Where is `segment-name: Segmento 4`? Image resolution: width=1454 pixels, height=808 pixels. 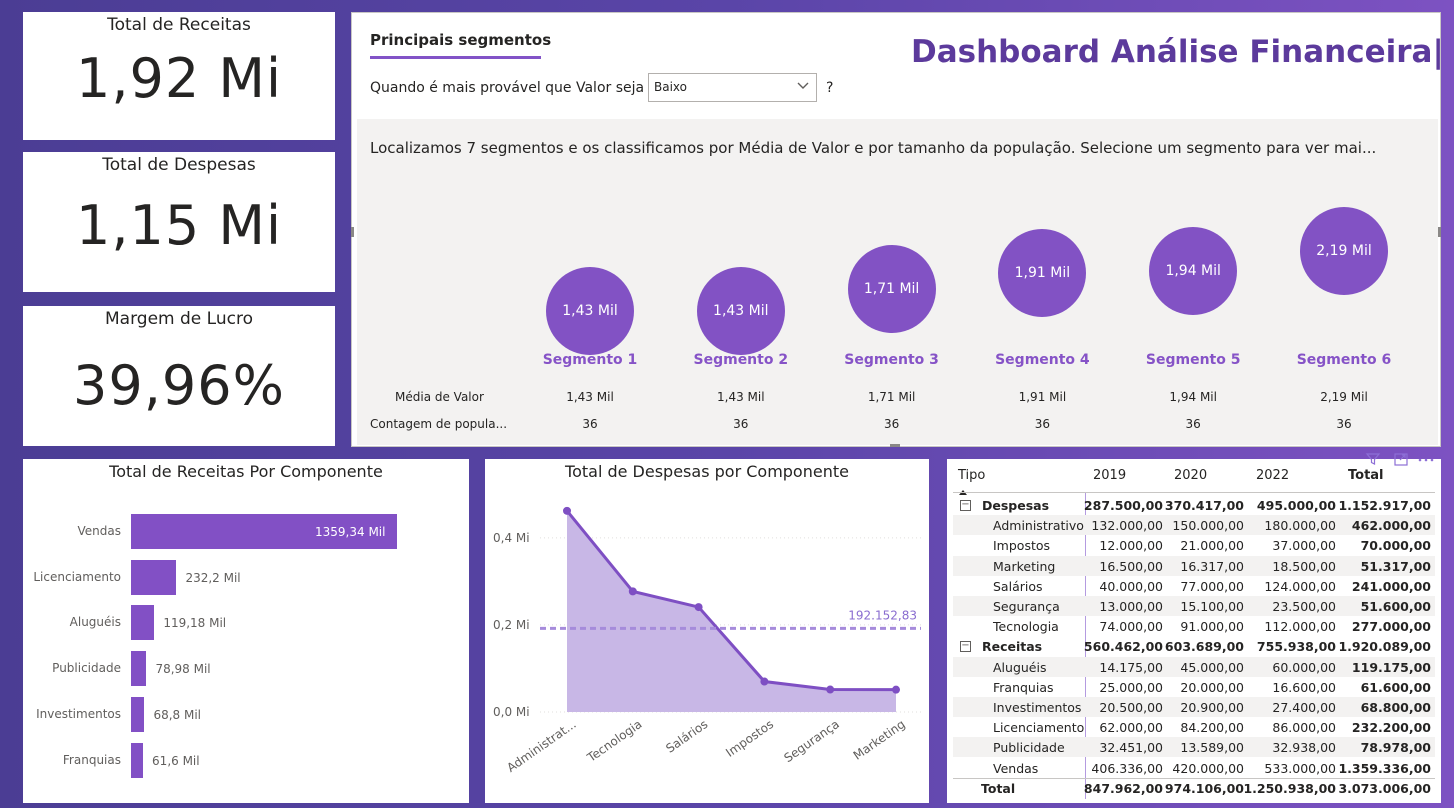 segment-name: Segmento 4 is located at coordinates (1042, 360).